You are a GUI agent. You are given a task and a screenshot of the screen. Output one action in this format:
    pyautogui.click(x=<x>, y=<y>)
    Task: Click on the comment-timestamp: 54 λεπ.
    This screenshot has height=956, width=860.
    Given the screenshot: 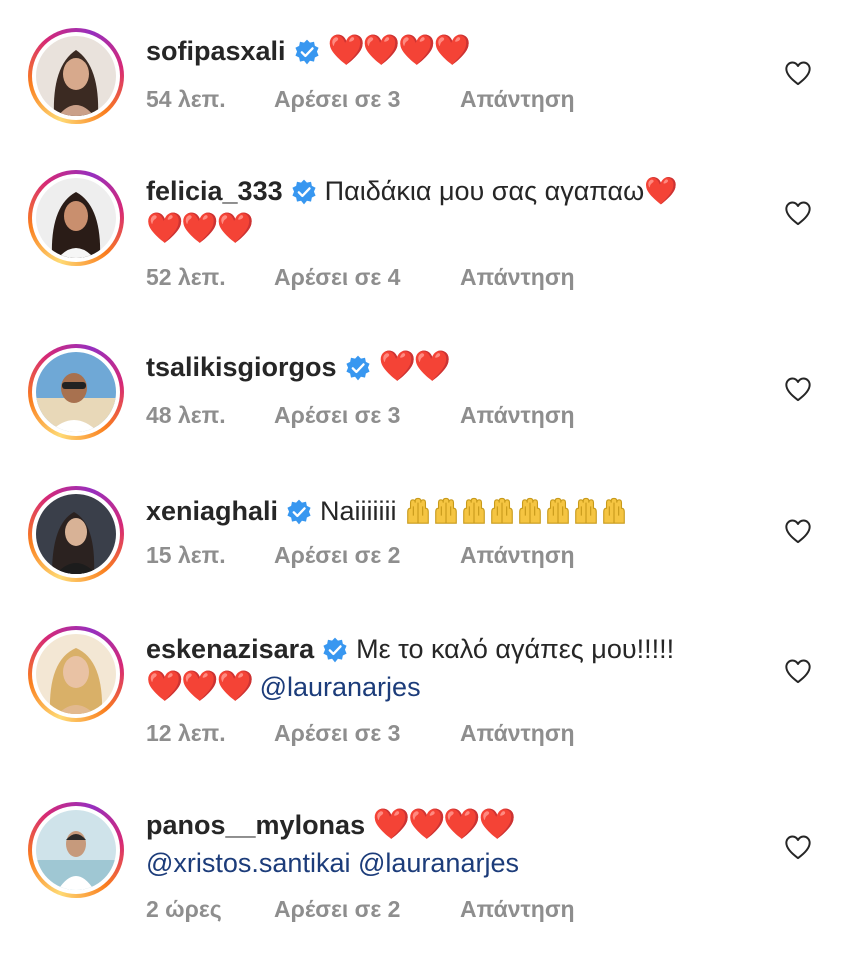 What is the action you would take?
    pyautogui.click(x=186, y=99)
    